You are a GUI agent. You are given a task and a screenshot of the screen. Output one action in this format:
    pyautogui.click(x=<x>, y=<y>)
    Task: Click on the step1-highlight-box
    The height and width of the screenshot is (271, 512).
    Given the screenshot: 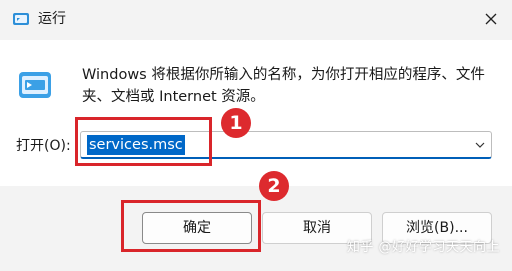 What is the action you would take?
    pyautogui.click(x=143, y=141)
    